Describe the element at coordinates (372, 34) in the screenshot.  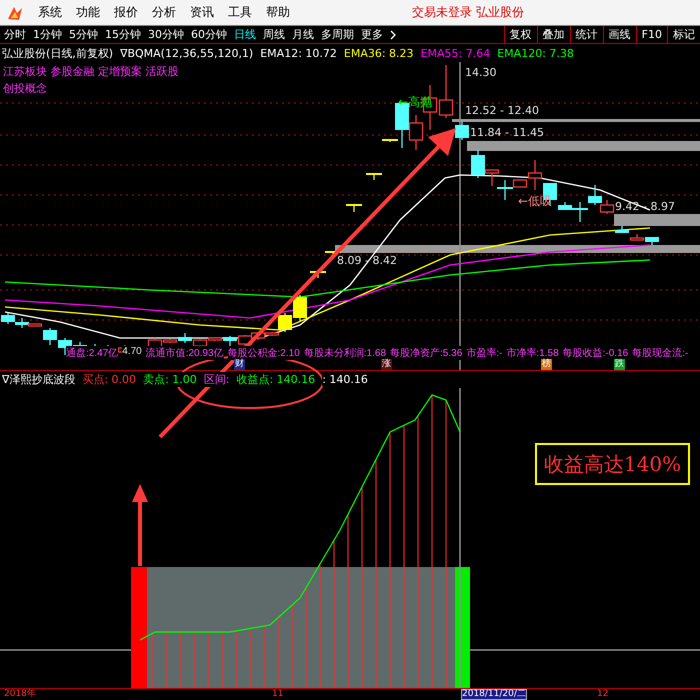
I see `period-tab: 更多` at that location.